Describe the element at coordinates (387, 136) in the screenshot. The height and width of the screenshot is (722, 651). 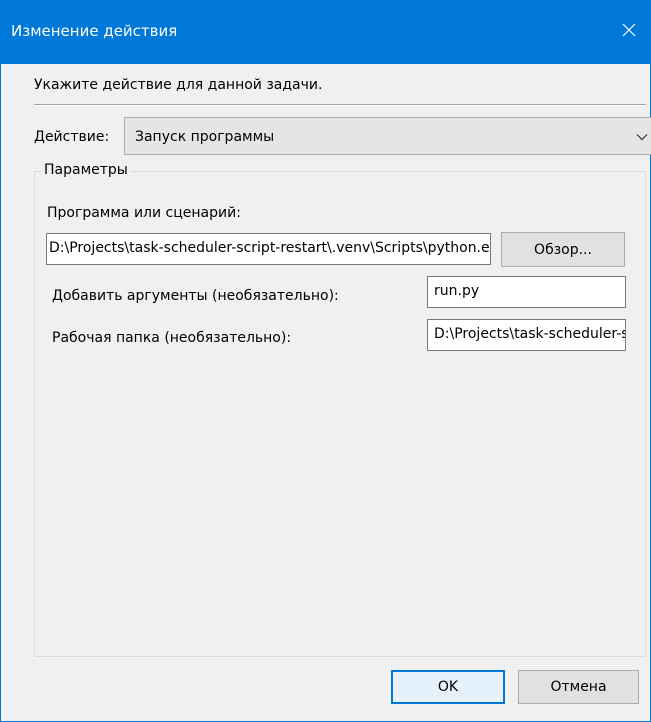
I see `action-dropdown: Запуск программы` at that location.